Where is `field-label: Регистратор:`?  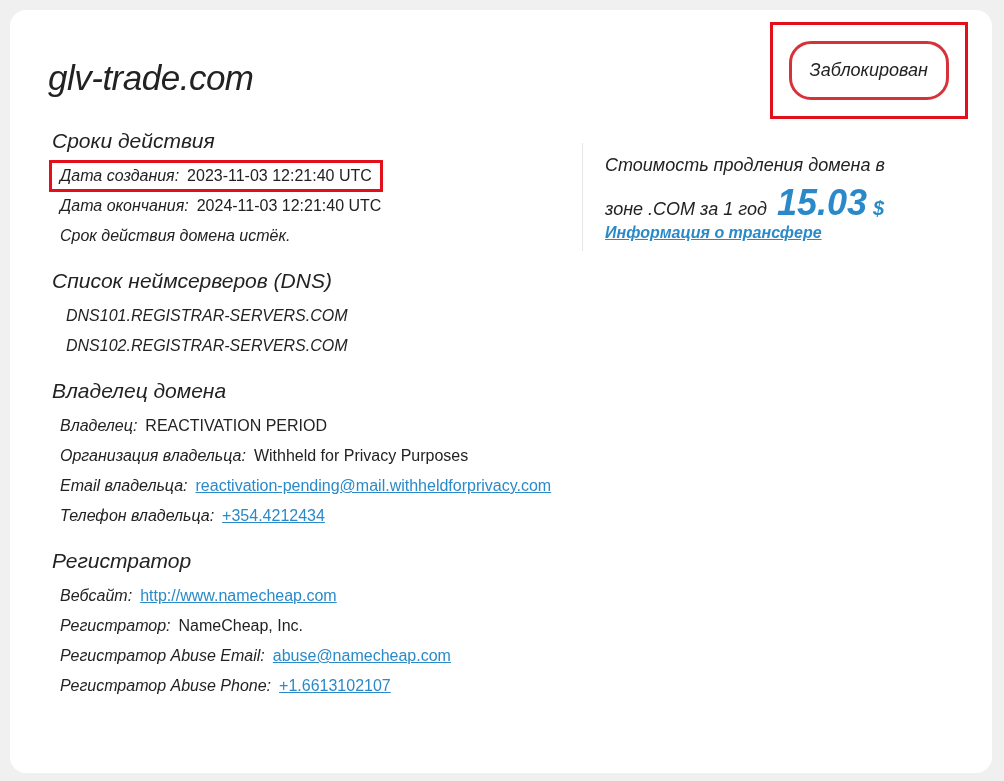
field-label: Регистратор: is located at coordinates (115, 626).